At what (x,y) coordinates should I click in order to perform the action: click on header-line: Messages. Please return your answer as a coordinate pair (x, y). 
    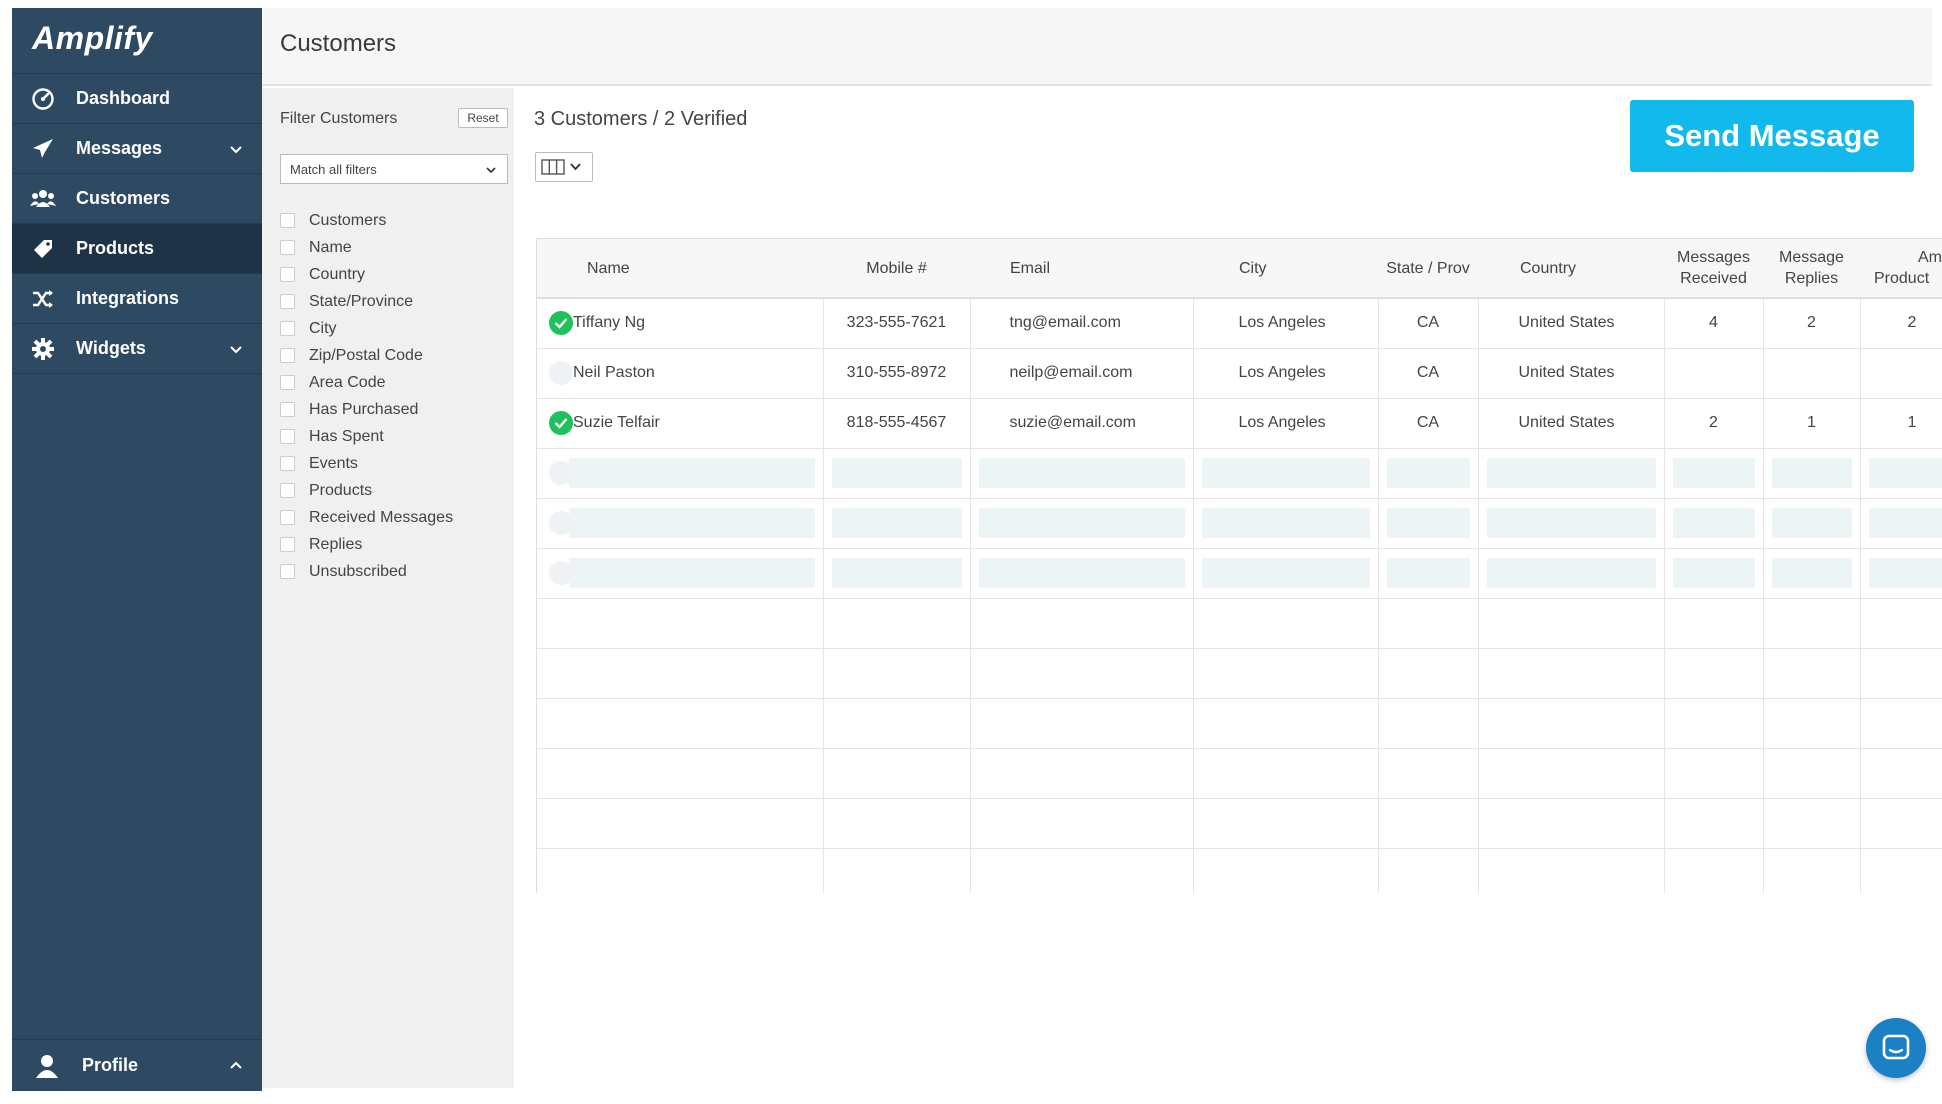
    Looking at the image, I should click on (1713, 257).